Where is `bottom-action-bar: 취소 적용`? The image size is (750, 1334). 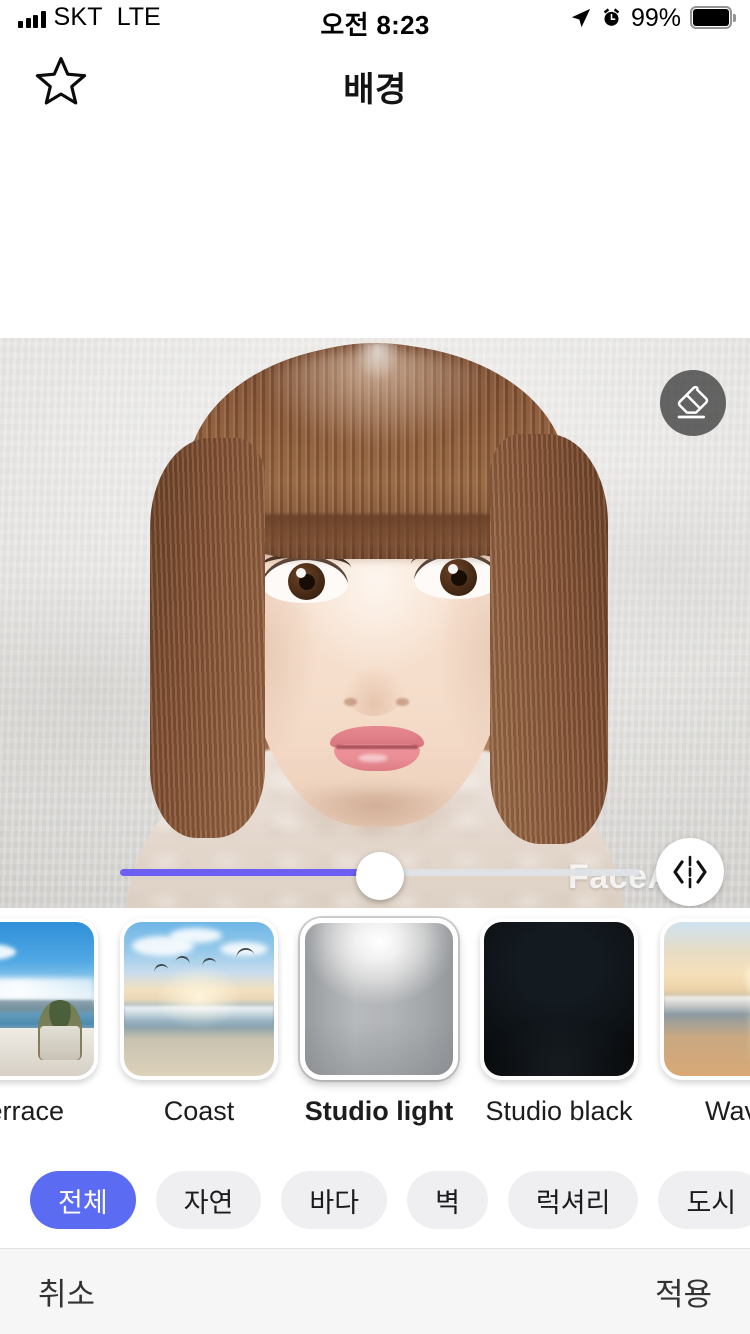 bottom-action-bar: 취소 적용 is located at coordinates (375, 1291).